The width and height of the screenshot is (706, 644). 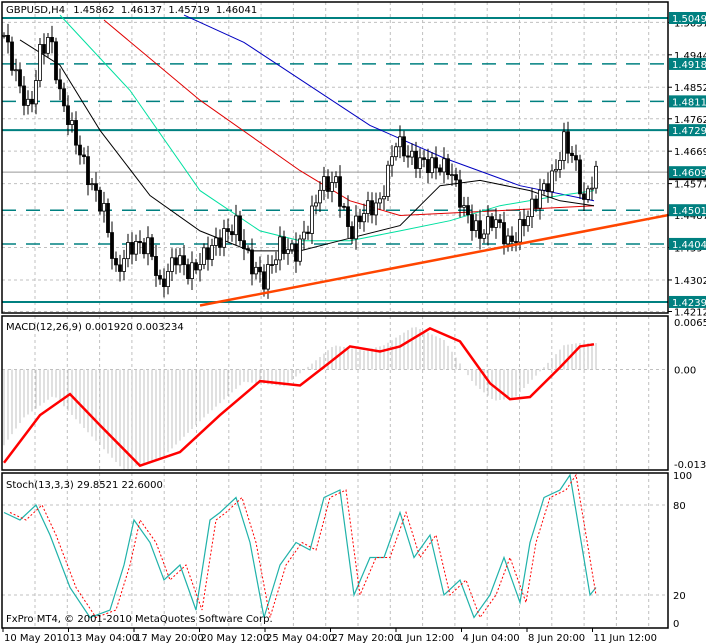 What do you see at coordinates (95, 327) in the screenshot?
I see `macd-label: MACD(12,26,9) 0.001920 0.003234` at bounding box center [95, 327].